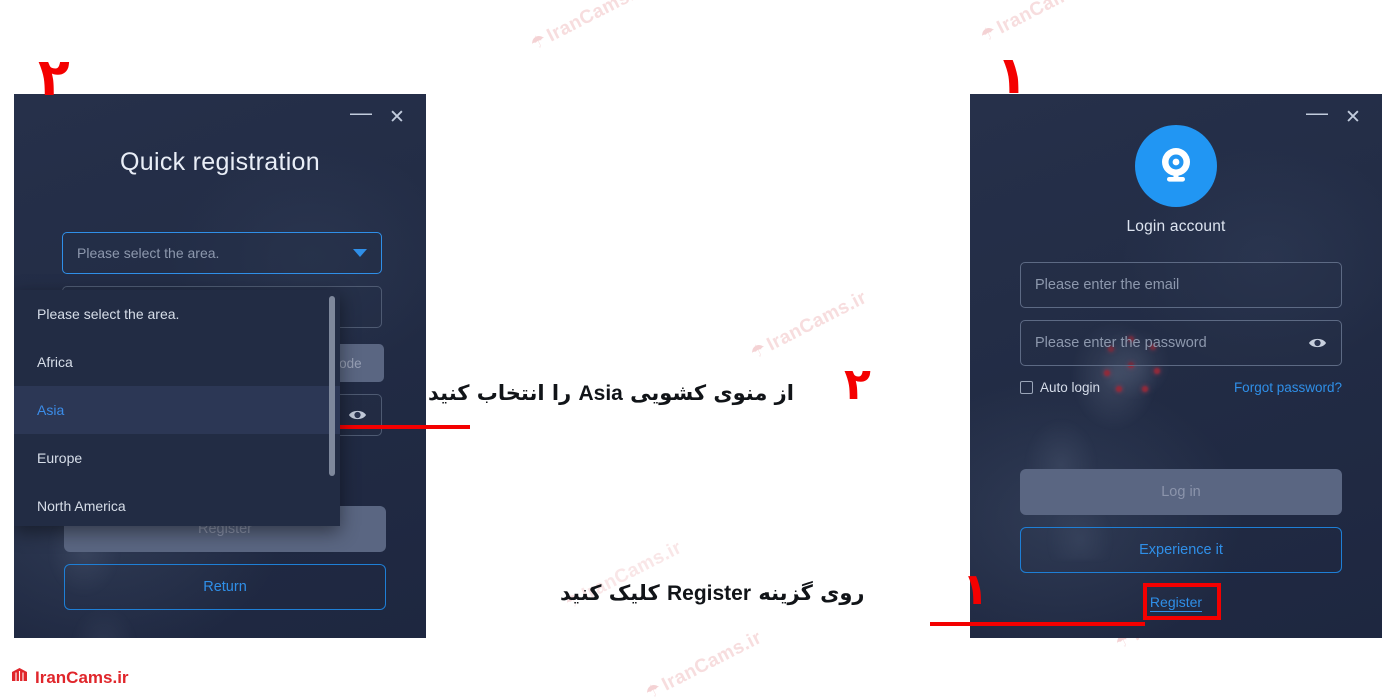  What do you see at coordinates (1107, 285) in the screenshot?
I see `email-placeholder: Please enter the email` at bounding box center [1107, 285].